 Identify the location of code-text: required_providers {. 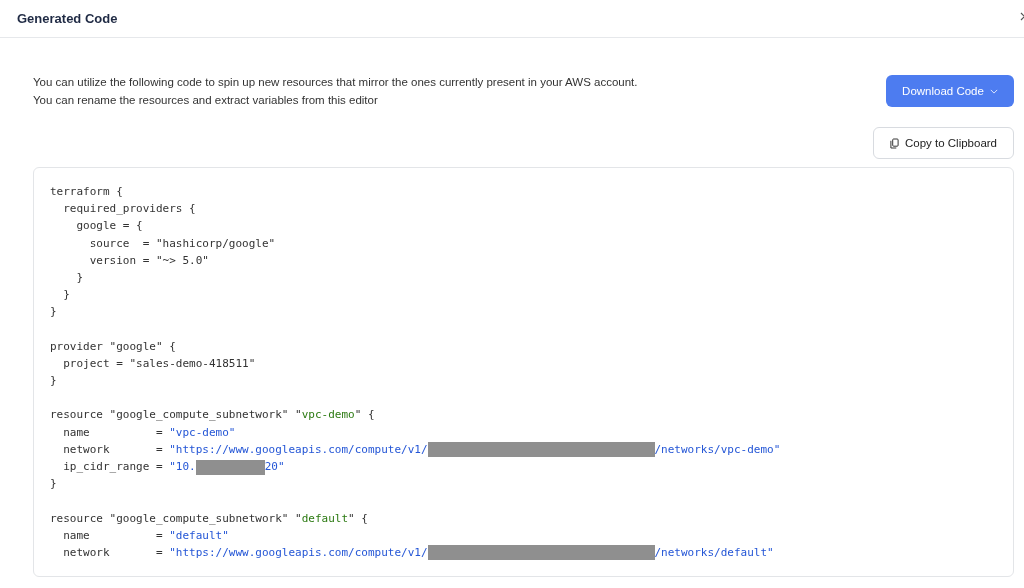
(129, 209).